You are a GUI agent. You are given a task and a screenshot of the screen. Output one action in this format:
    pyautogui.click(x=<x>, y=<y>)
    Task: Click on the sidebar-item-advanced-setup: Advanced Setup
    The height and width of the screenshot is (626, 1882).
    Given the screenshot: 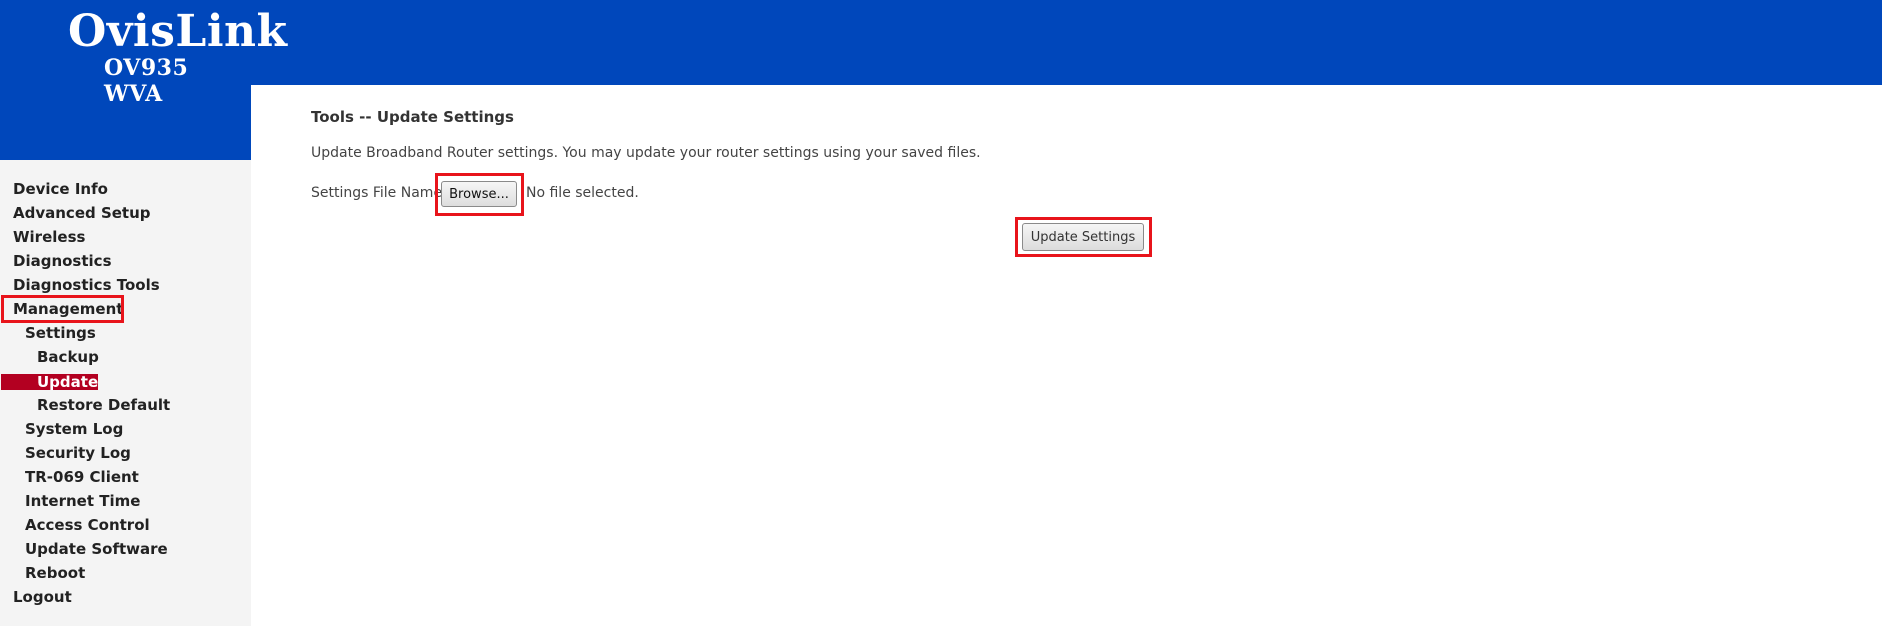 What is the action you would take?
    pyautogui.click(x=82, y=213)
    